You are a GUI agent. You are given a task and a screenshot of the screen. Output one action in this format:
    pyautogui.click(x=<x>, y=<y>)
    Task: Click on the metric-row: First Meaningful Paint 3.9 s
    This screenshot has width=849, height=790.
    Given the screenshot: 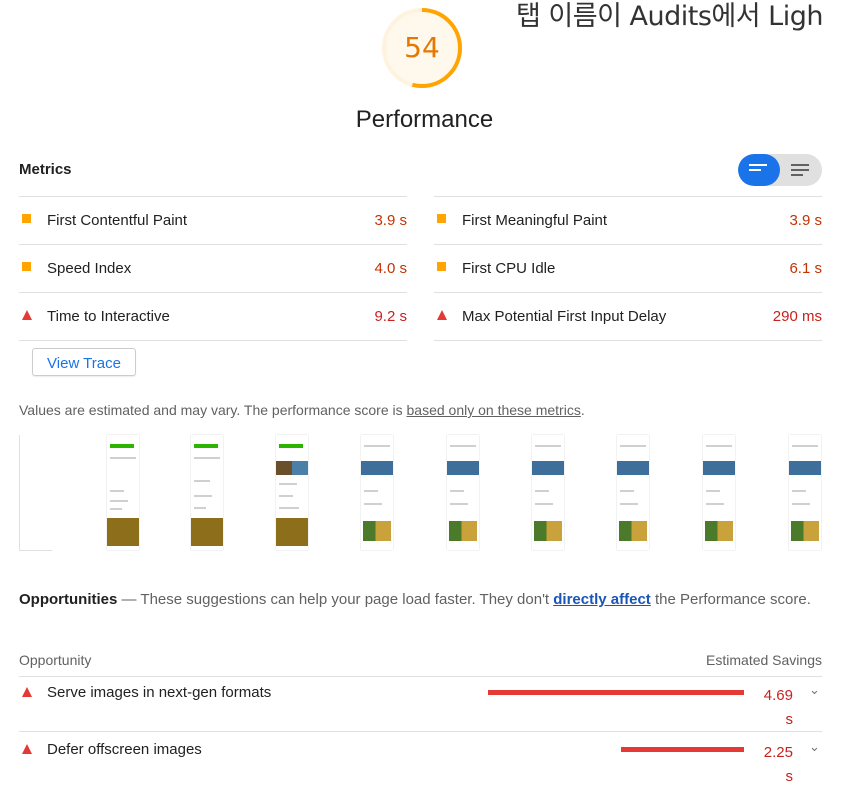 What is the action you would take?
    pyautogui.click(x=628, y=220)
    